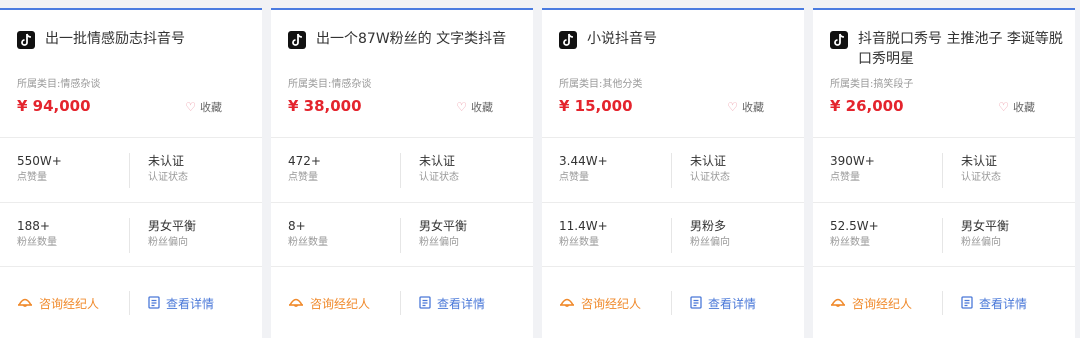 The width and height of the screenshot is (1080, 338). Describe the element at coordinates (439, 177) in the screenshot. I see `verify-label: 认证状态` at that location.